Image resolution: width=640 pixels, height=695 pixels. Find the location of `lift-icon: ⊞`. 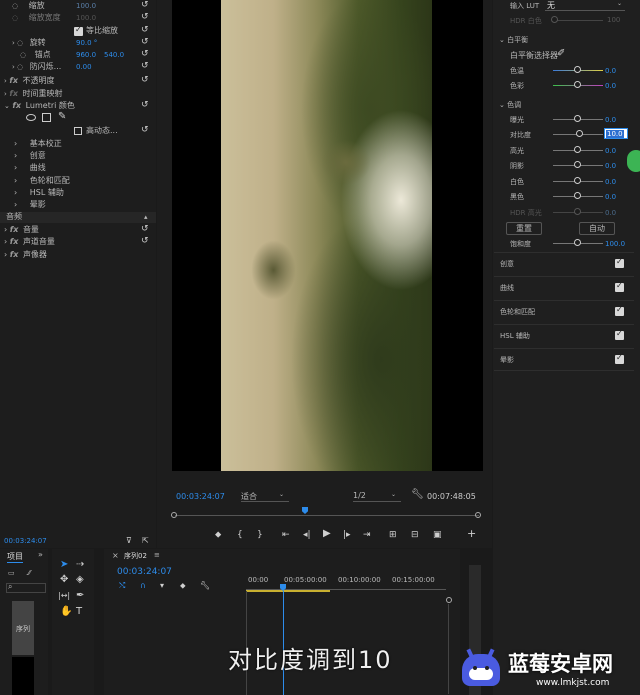

lift-icon: ⊞ is located at coordinates (393, 535).